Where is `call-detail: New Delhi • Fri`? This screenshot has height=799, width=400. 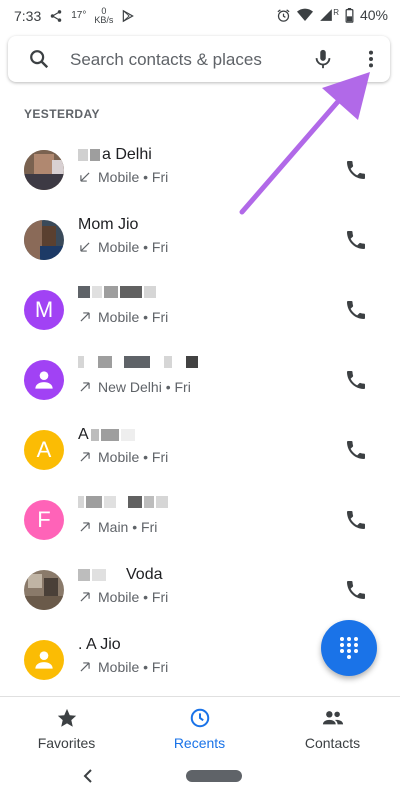
call-detail: New Delhi • Fri is located at coordinates (134, 387).